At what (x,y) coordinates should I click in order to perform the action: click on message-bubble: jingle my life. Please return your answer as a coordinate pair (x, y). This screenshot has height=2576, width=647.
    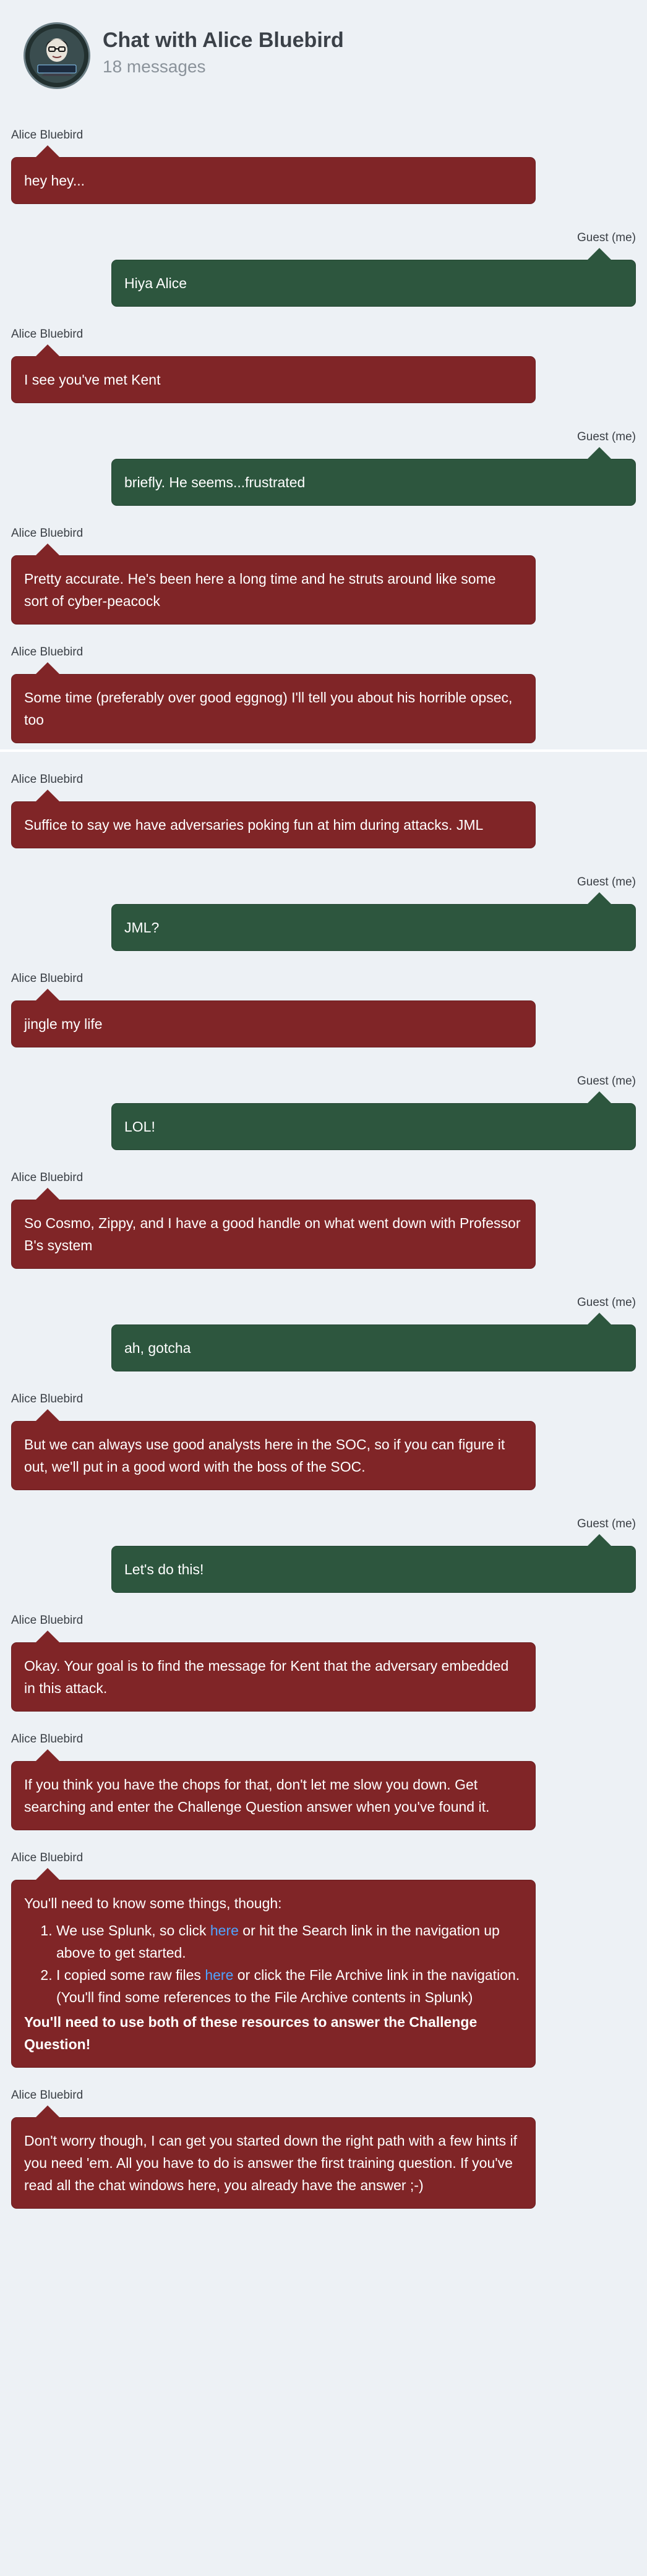
    Looking at the image, I should click on (273, 1018).